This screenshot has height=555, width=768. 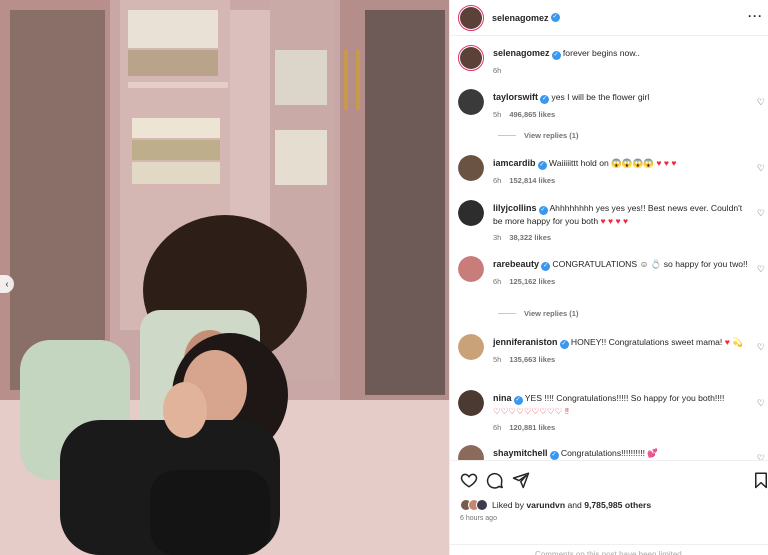 I want to click on comment-likes: 496,865 likes, so click(x=532, y=114).